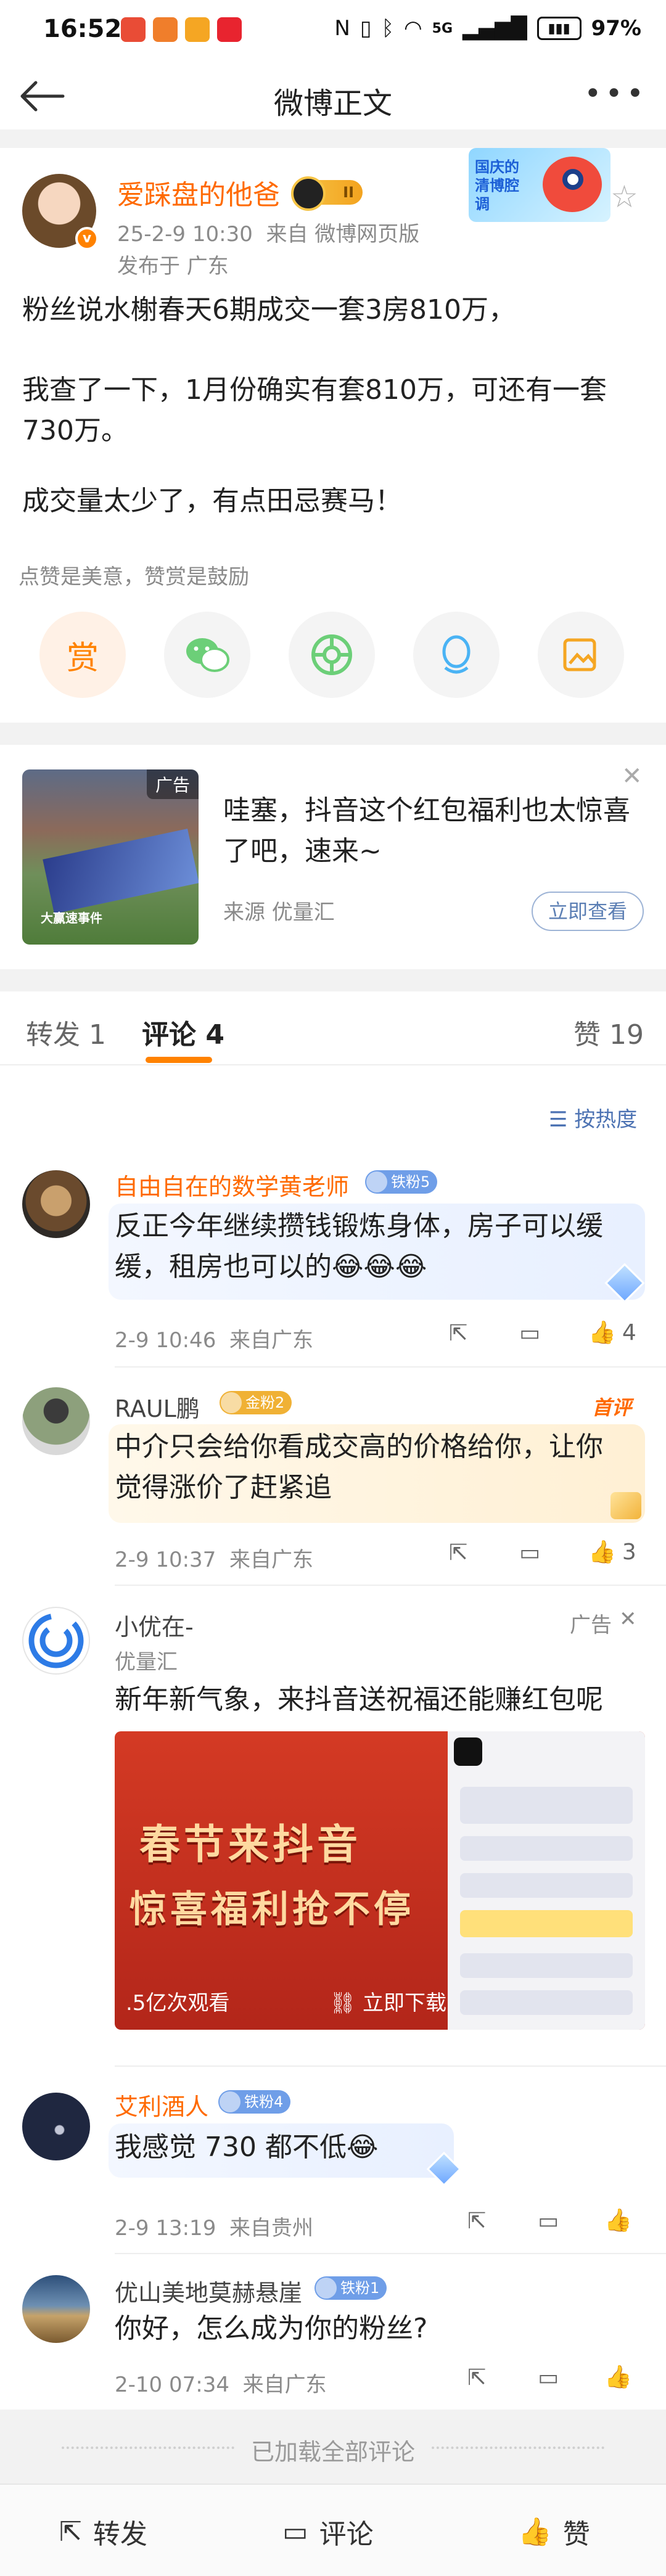  Describe the element at coordinates (183, 1032) in the screenshot. I see `tab-comment: 评论 4` at that location.